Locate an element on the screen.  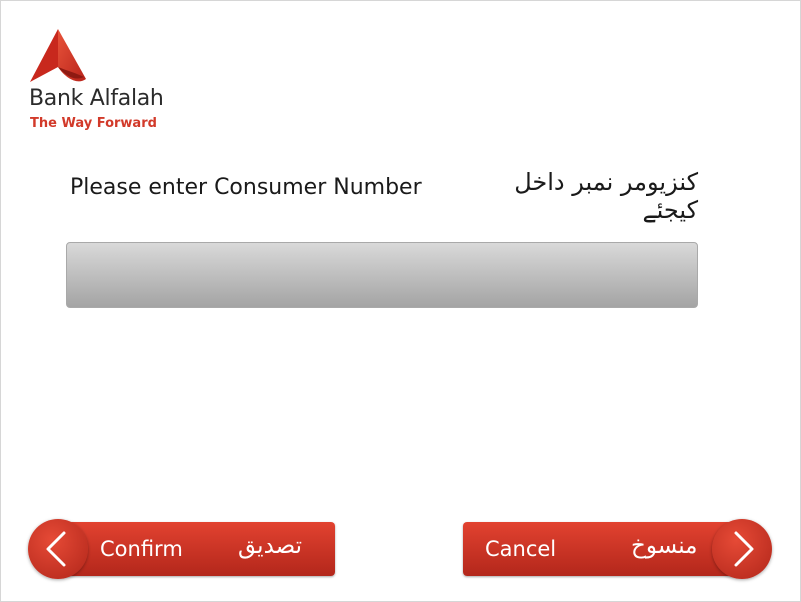
bank-alfalah-logo-icon is located at coordinates (58, 55).